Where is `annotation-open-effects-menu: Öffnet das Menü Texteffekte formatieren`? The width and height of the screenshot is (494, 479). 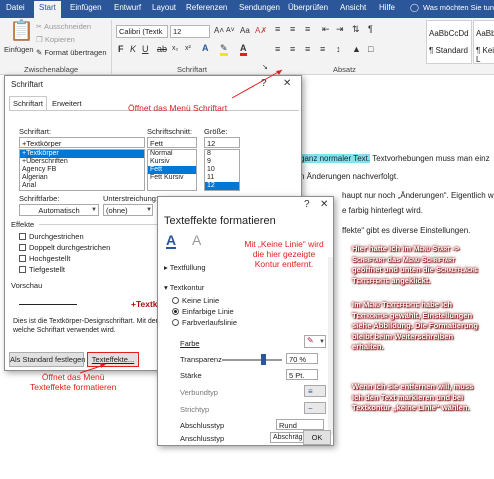
annotation-open-effects-menu: Öffnet das Menü Texteffekte formatieren is located at coordinates (73, 382).